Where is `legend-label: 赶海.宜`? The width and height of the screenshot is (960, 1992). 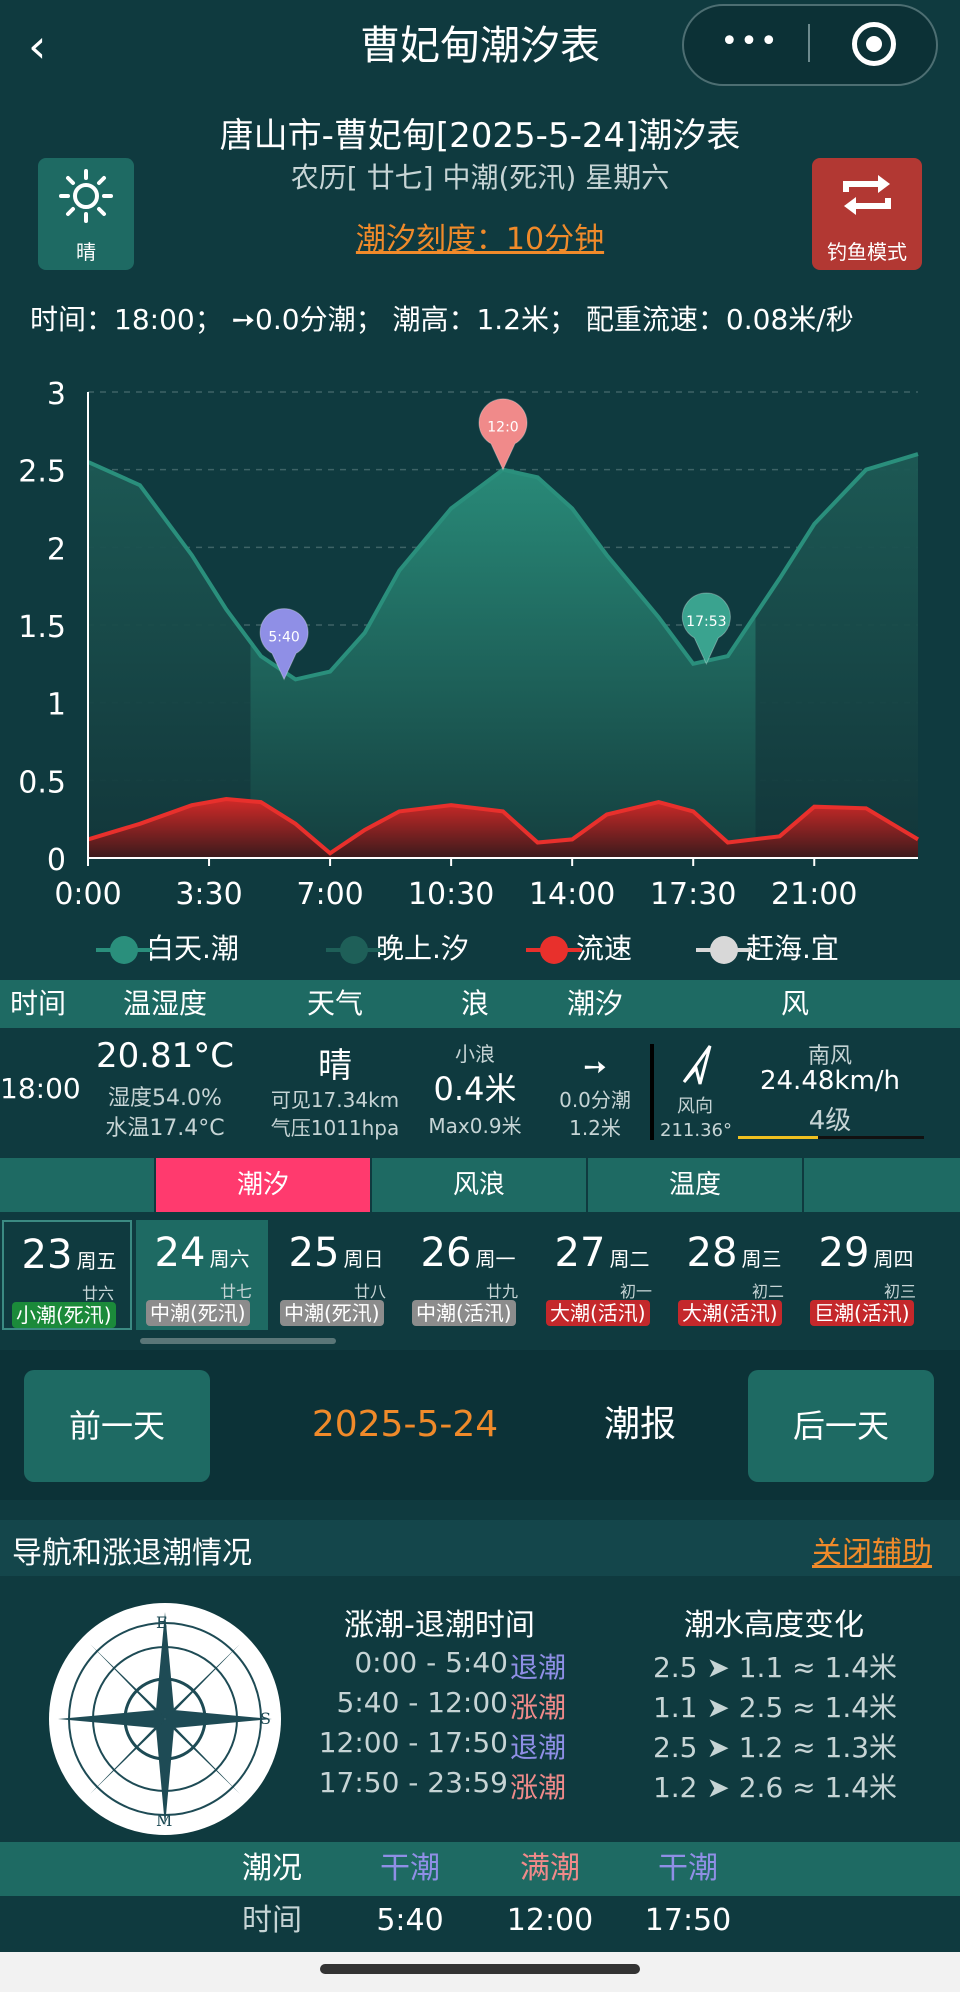
legend-label: 赶海.宜 is located at coordinates (792, 948).